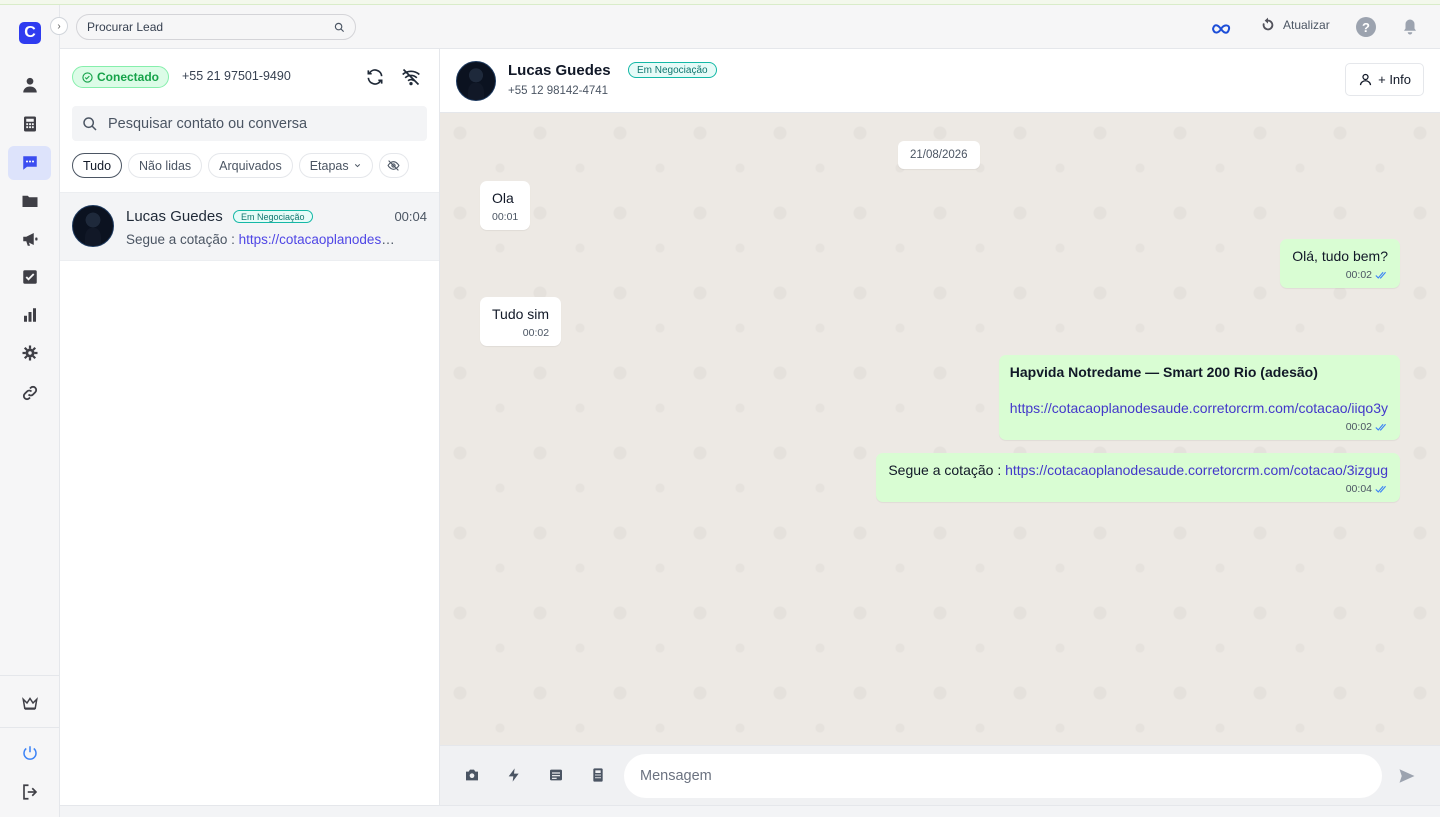  I want to click on template-icon, so click(556, 775).